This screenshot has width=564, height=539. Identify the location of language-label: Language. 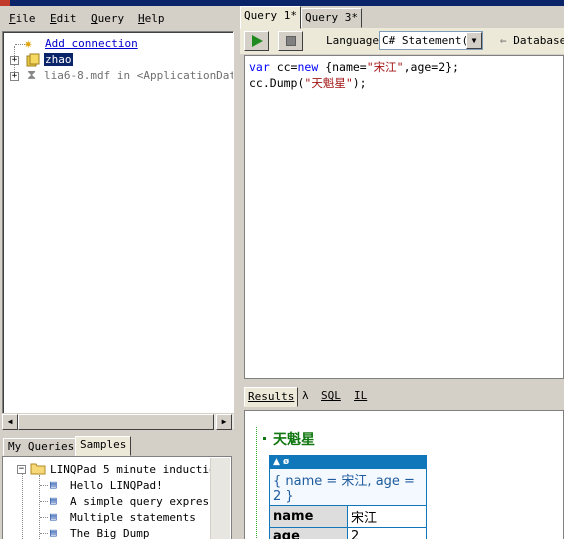
(352, 40).